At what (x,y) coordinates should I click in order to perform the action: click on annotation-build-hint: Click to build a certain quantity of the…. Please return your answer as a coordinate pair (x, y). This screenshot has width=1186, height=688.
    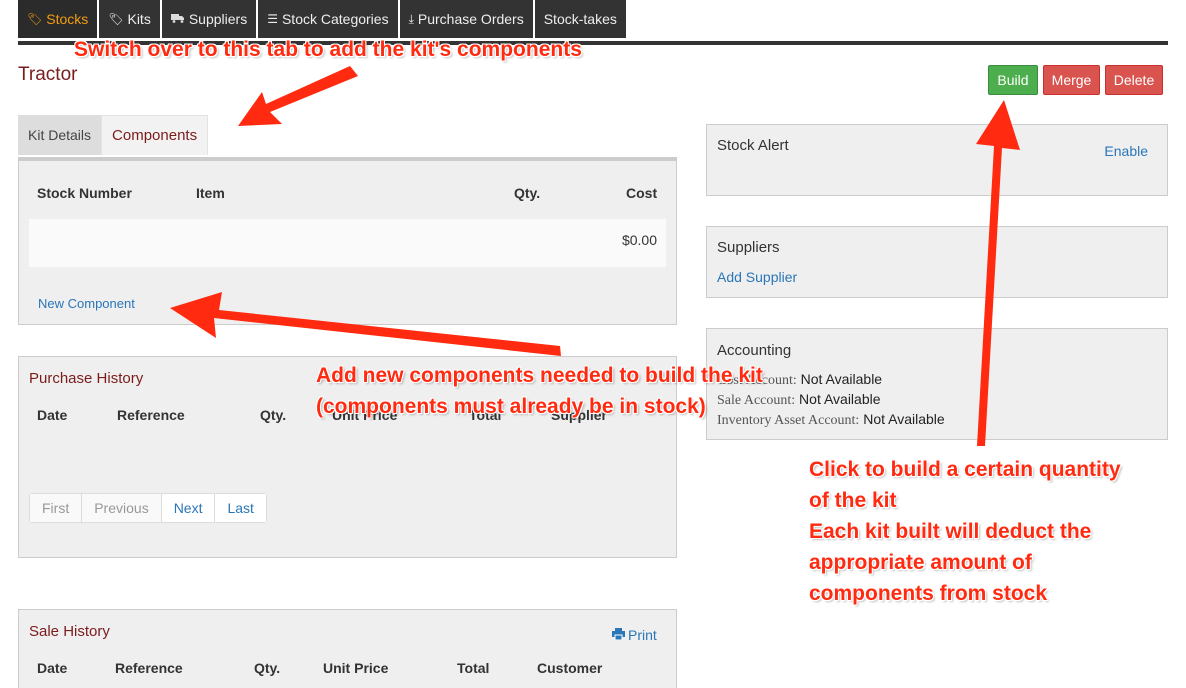
    Looking at the image, I should click on (965, 531).